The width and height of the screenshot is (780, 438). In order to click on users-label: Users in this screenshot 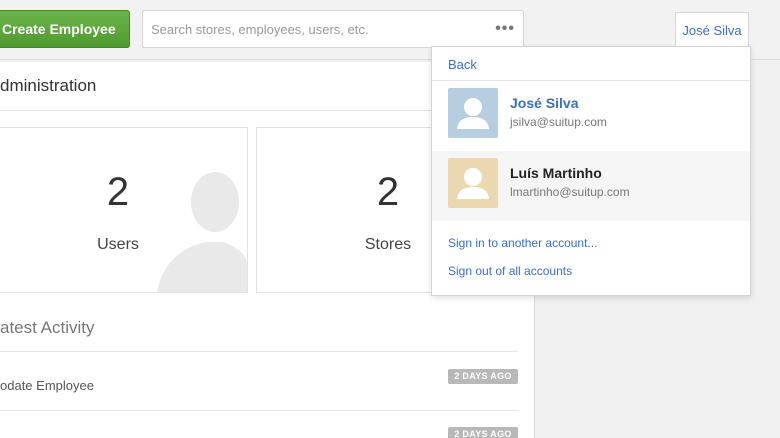, I will do `click(118, 244)`.